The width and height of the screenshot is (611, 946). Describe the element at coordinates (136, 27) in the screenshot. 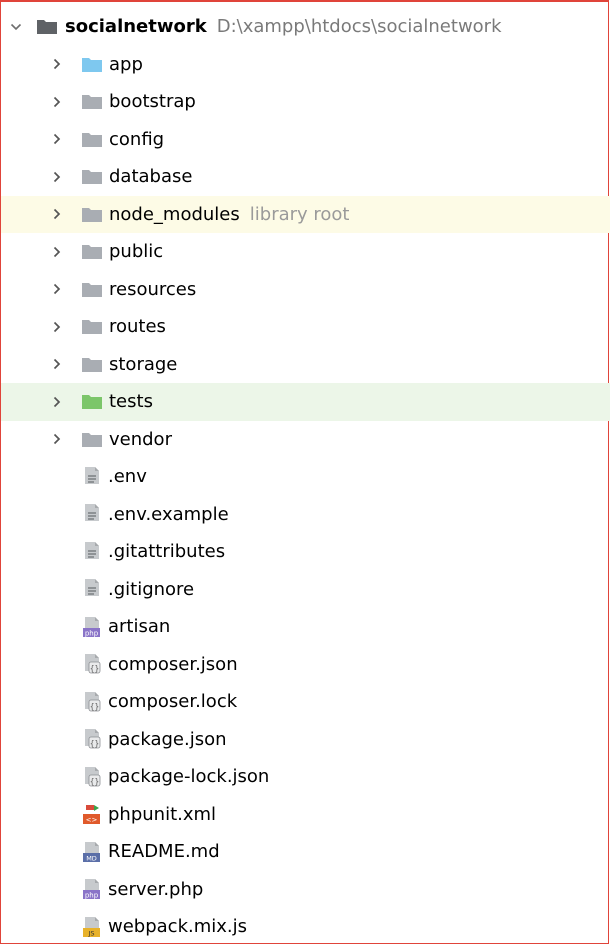

I see `root-folder-name: socialnetwork` at that location.